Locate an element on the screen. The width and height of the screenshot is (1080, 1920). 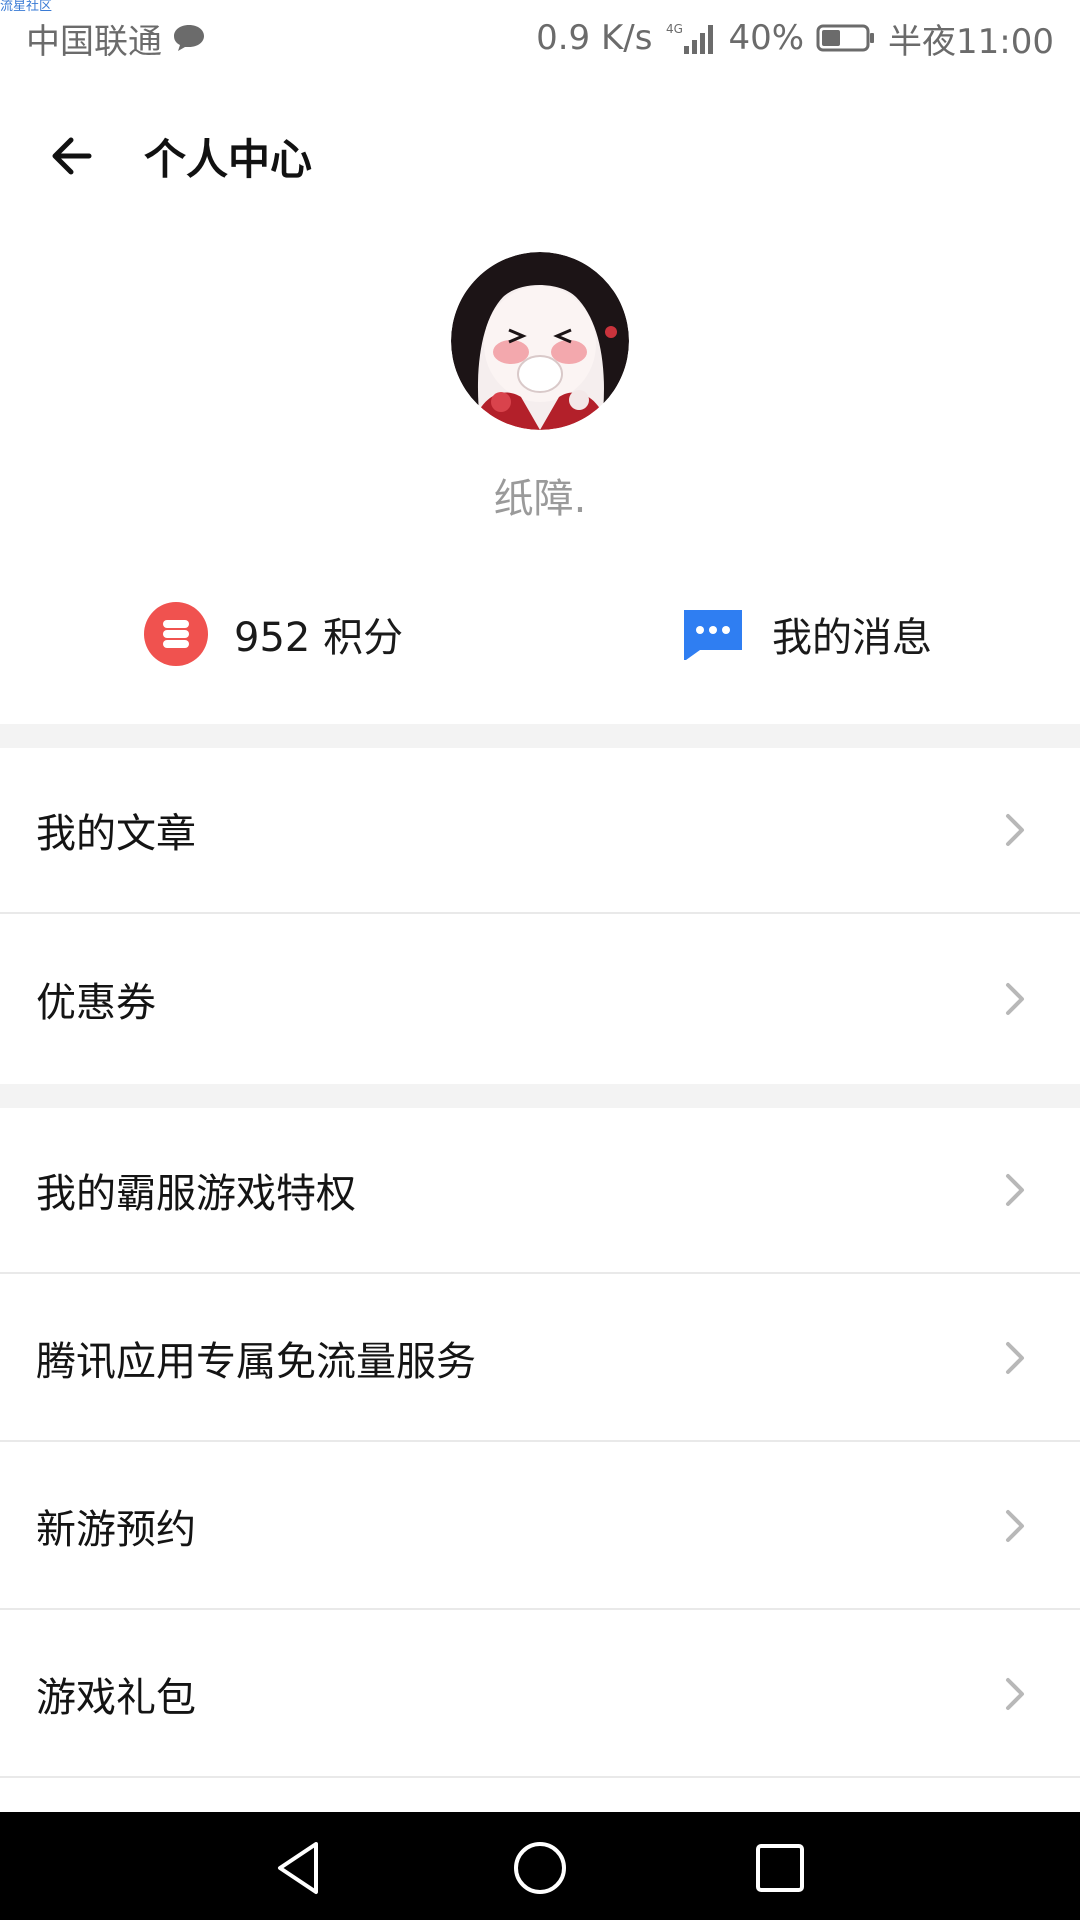
status-bar: 中国联通 0.9 K/s 4G 40% 半夜11:00 is located at coordinates (540, 38).